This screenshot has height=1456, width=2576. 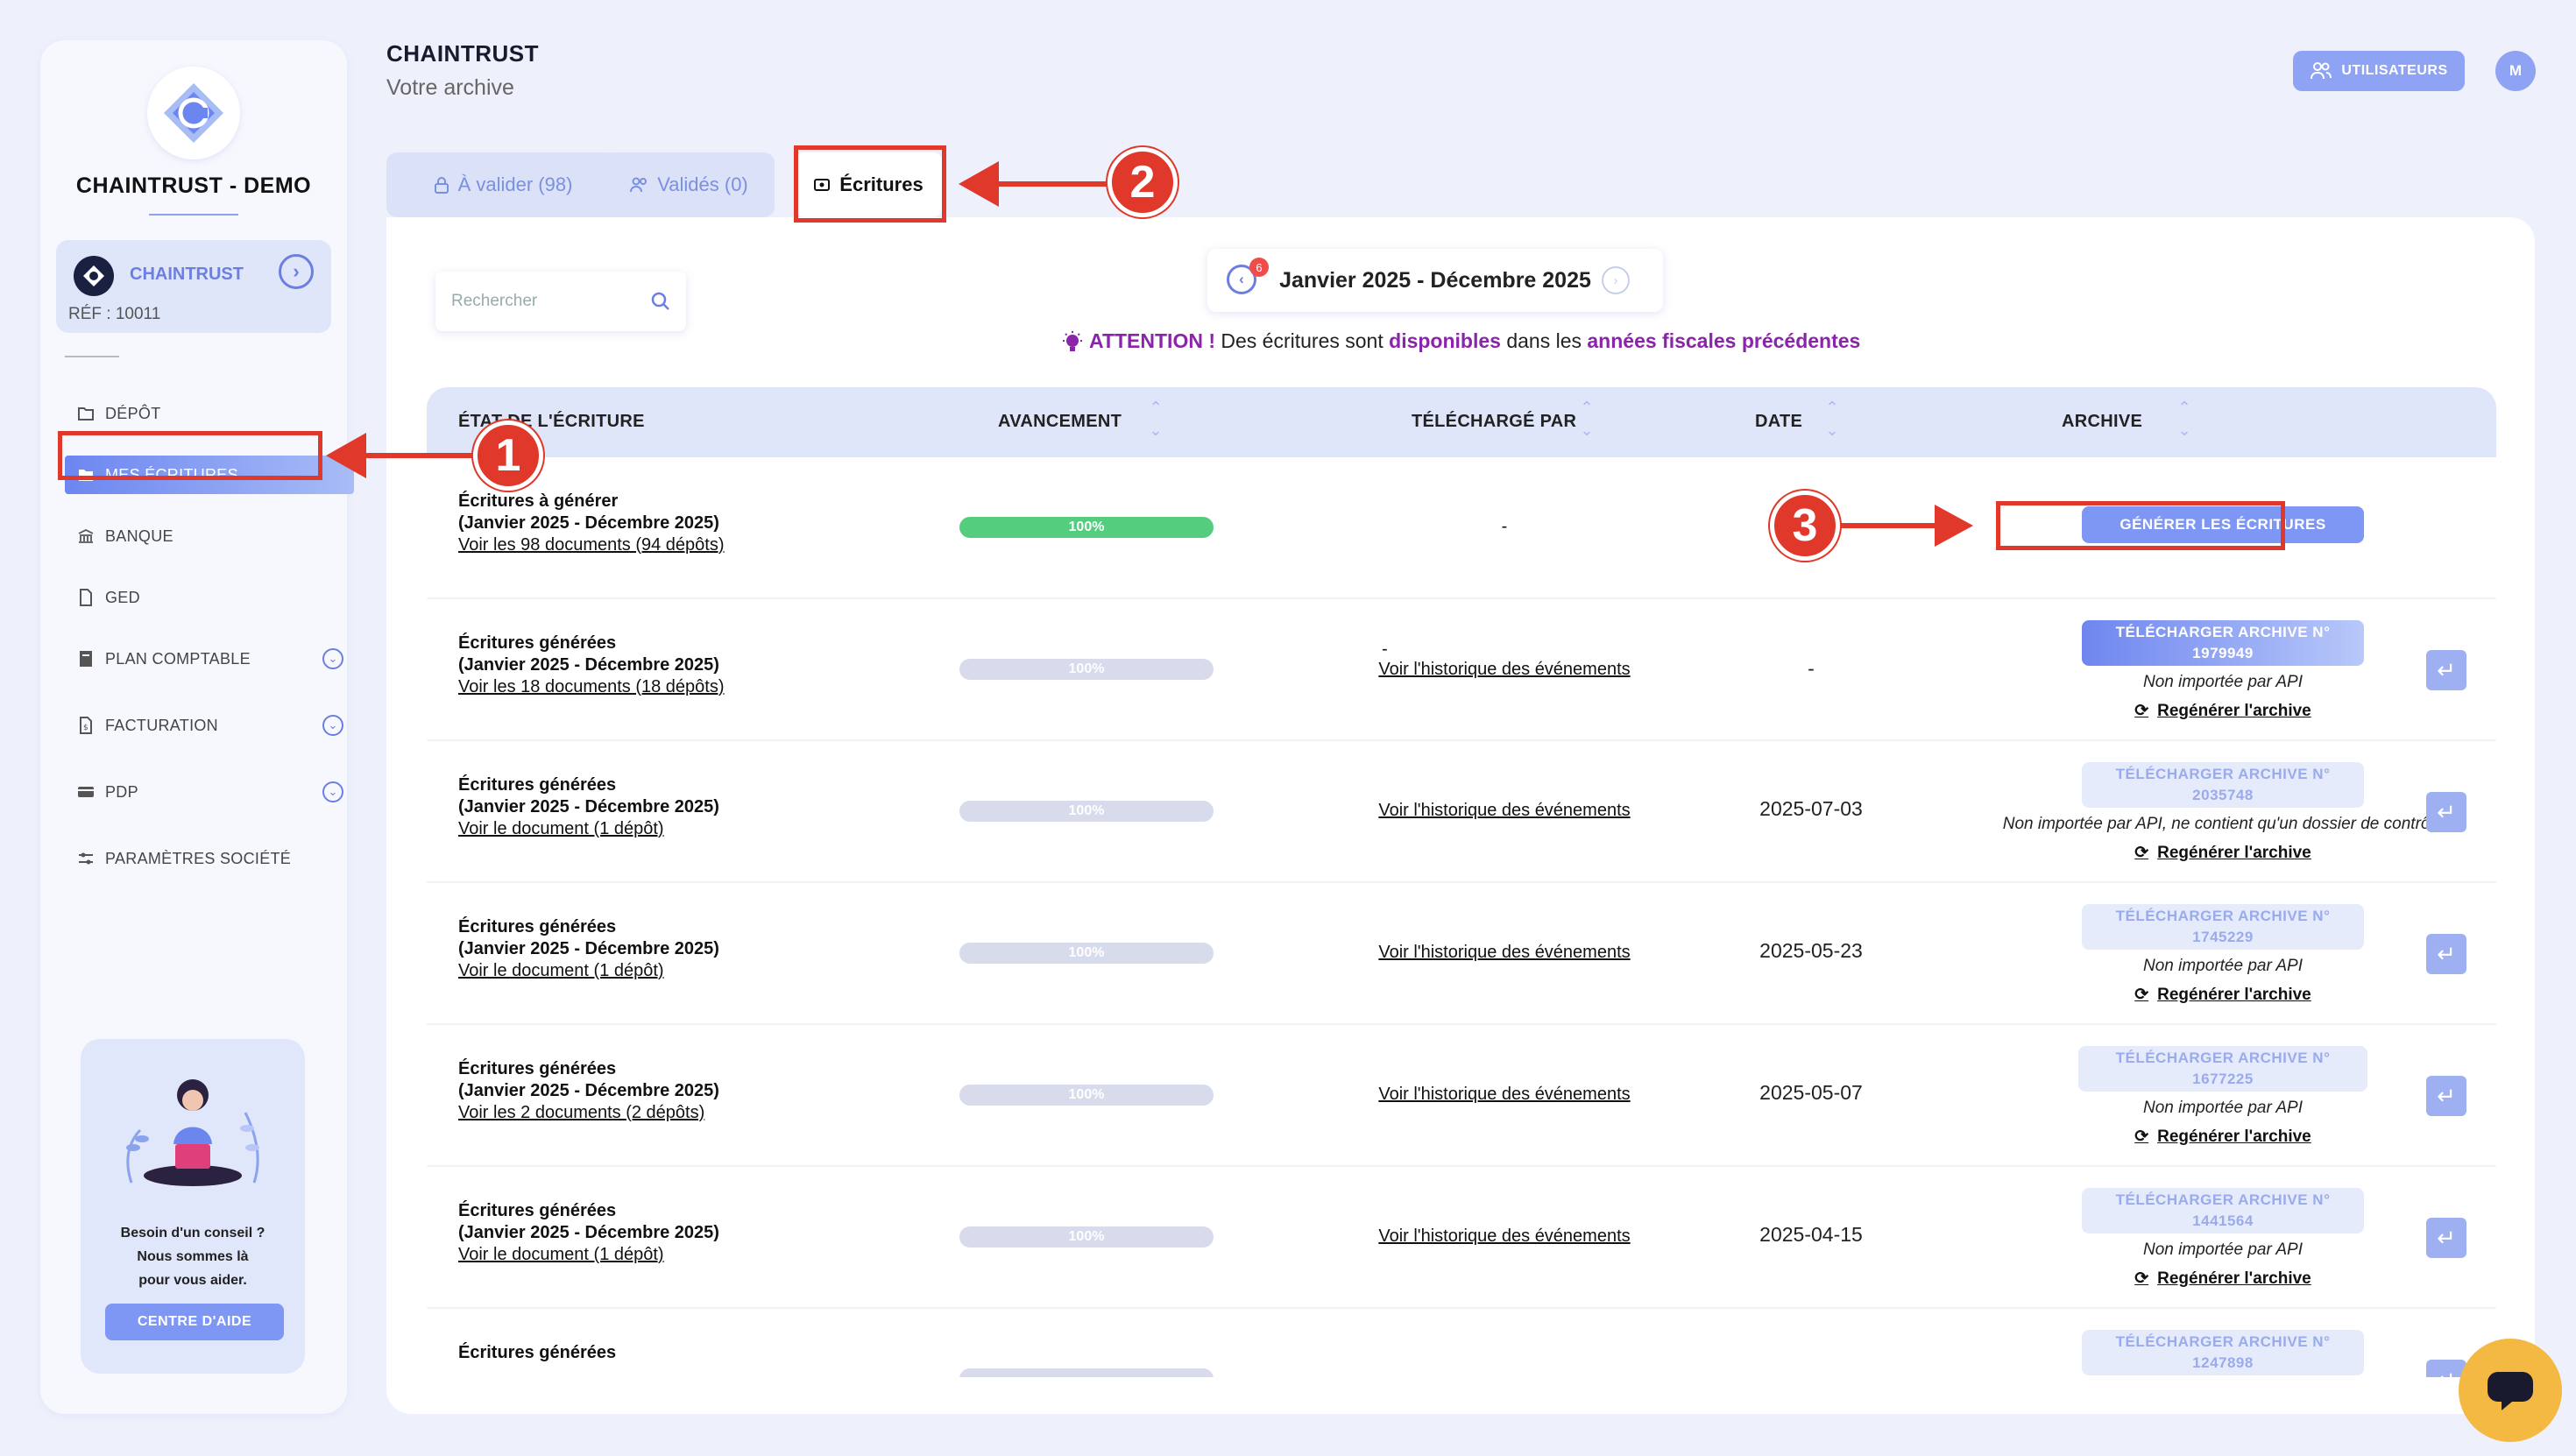 What do you see at coordinates (209, 792) in the screenshot?
I see `nav-item-pdp: PDP ⌄` at bounding box center [209, 792].